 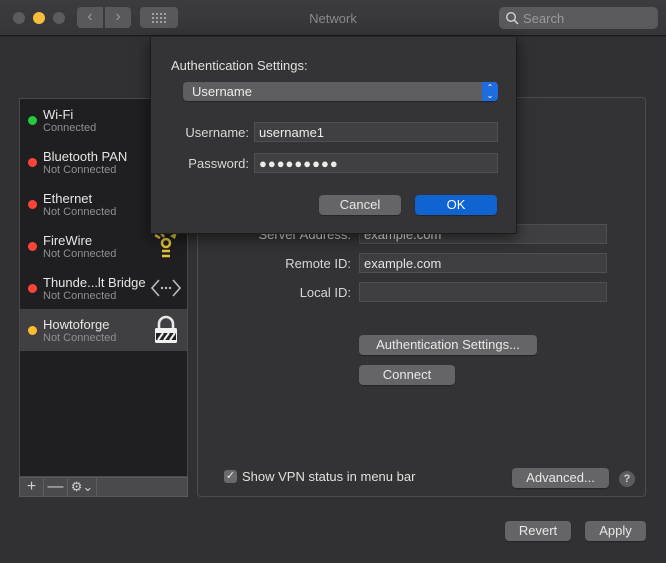 I want to click on username-label: Username:, so click(x=217, y=132).